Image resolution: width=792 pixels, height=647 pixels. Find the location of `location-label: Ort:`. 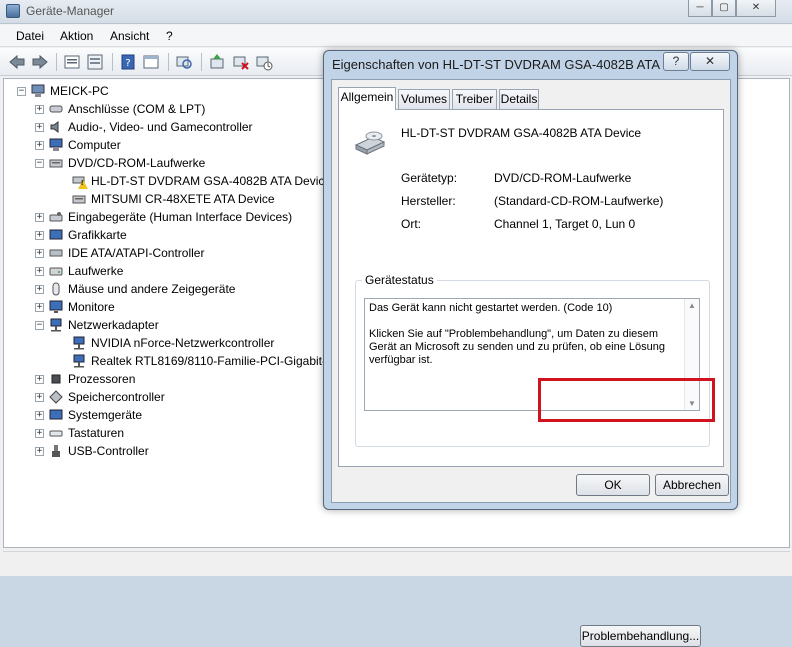

location-label: Ort: is located at coordinates (411, 224).